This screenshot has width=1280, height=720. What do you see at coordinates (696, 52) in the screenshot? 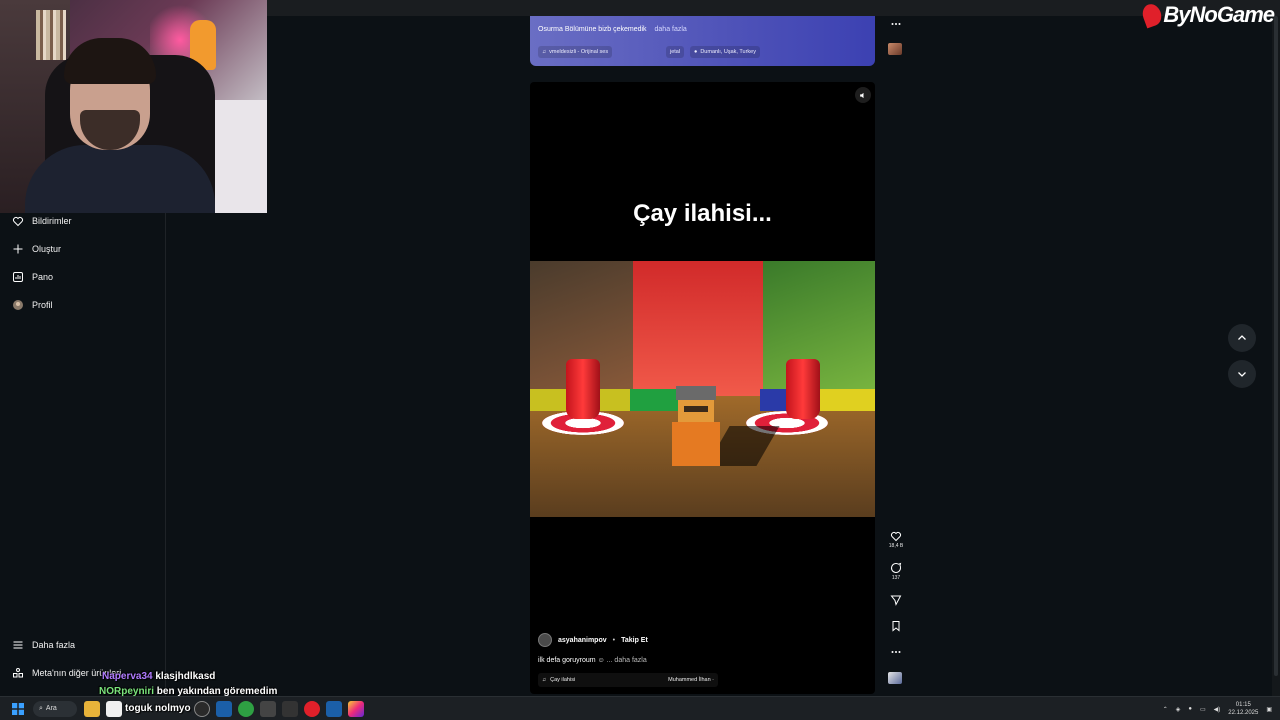
I see `location-pin-icon: ●` at bounding box center [696, 52].